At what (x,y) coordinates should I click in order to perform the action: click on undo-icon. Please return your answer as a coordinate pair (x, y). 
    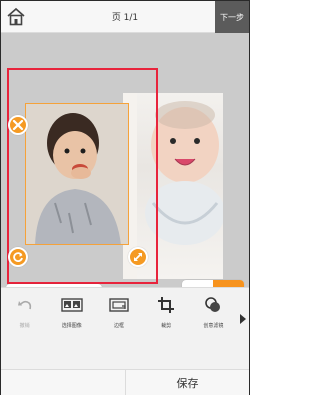
    Looking at the image, I should click on (24, 305).